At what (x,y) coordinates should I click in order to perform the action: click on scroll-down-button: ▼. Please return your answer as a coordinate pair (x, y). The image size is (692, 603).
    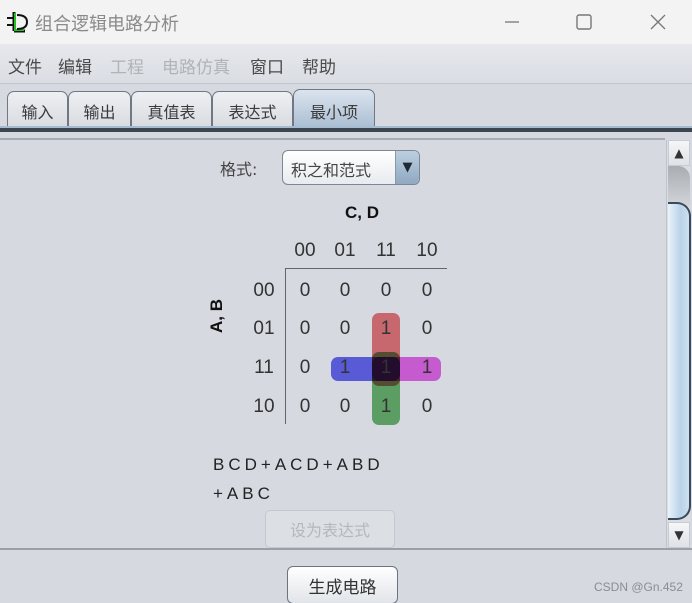
    Looking at the image, I should click on (679, 535).